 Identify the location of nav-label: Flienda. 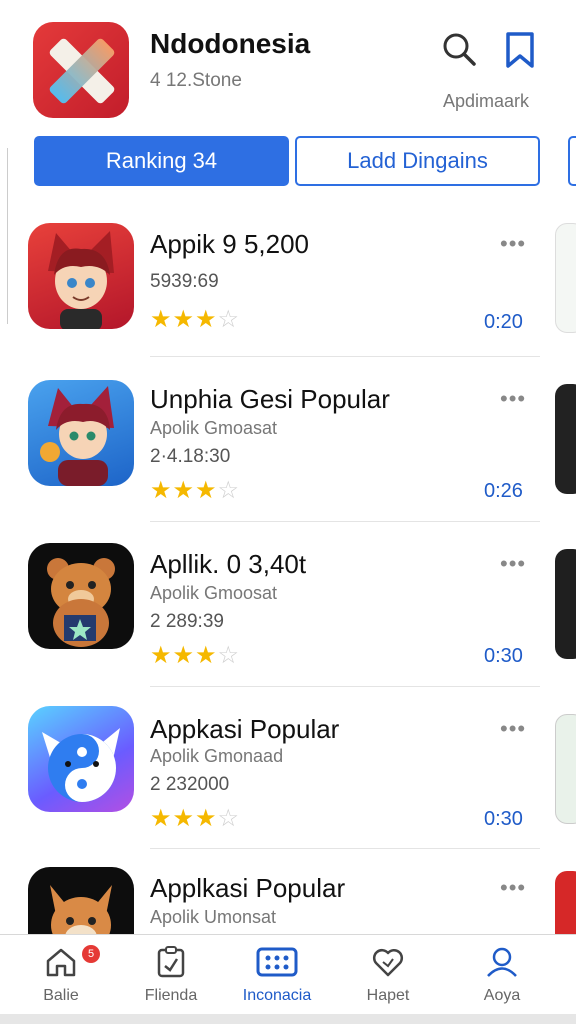
(171, 995).